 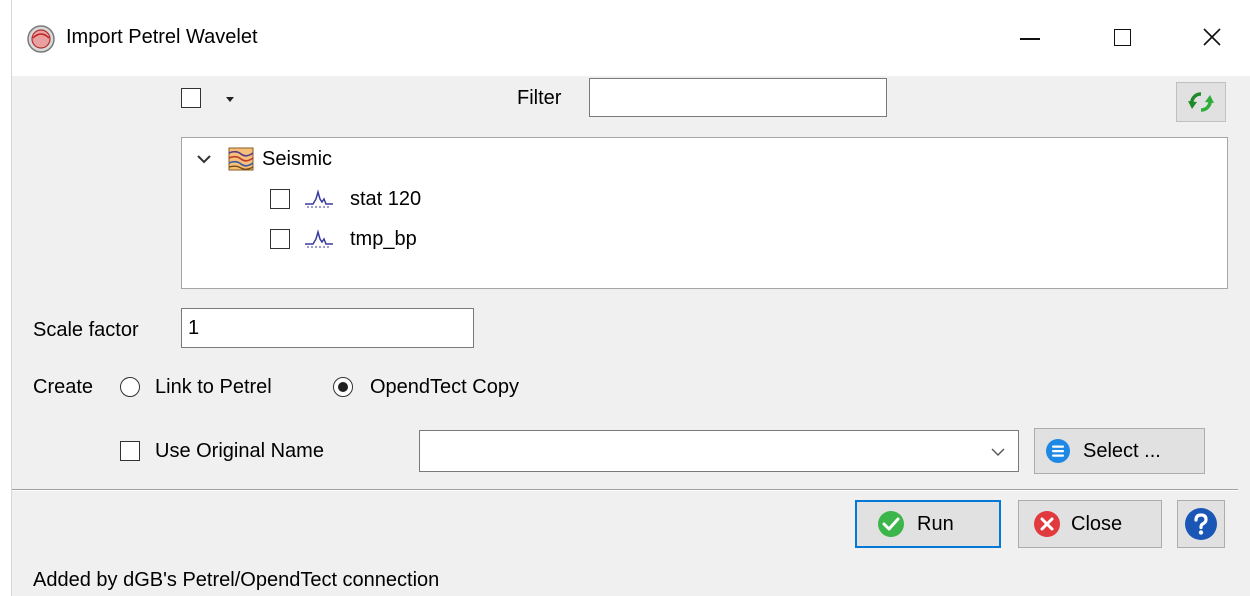 I want to click on refresh-button, so click(x=1201, y=102).